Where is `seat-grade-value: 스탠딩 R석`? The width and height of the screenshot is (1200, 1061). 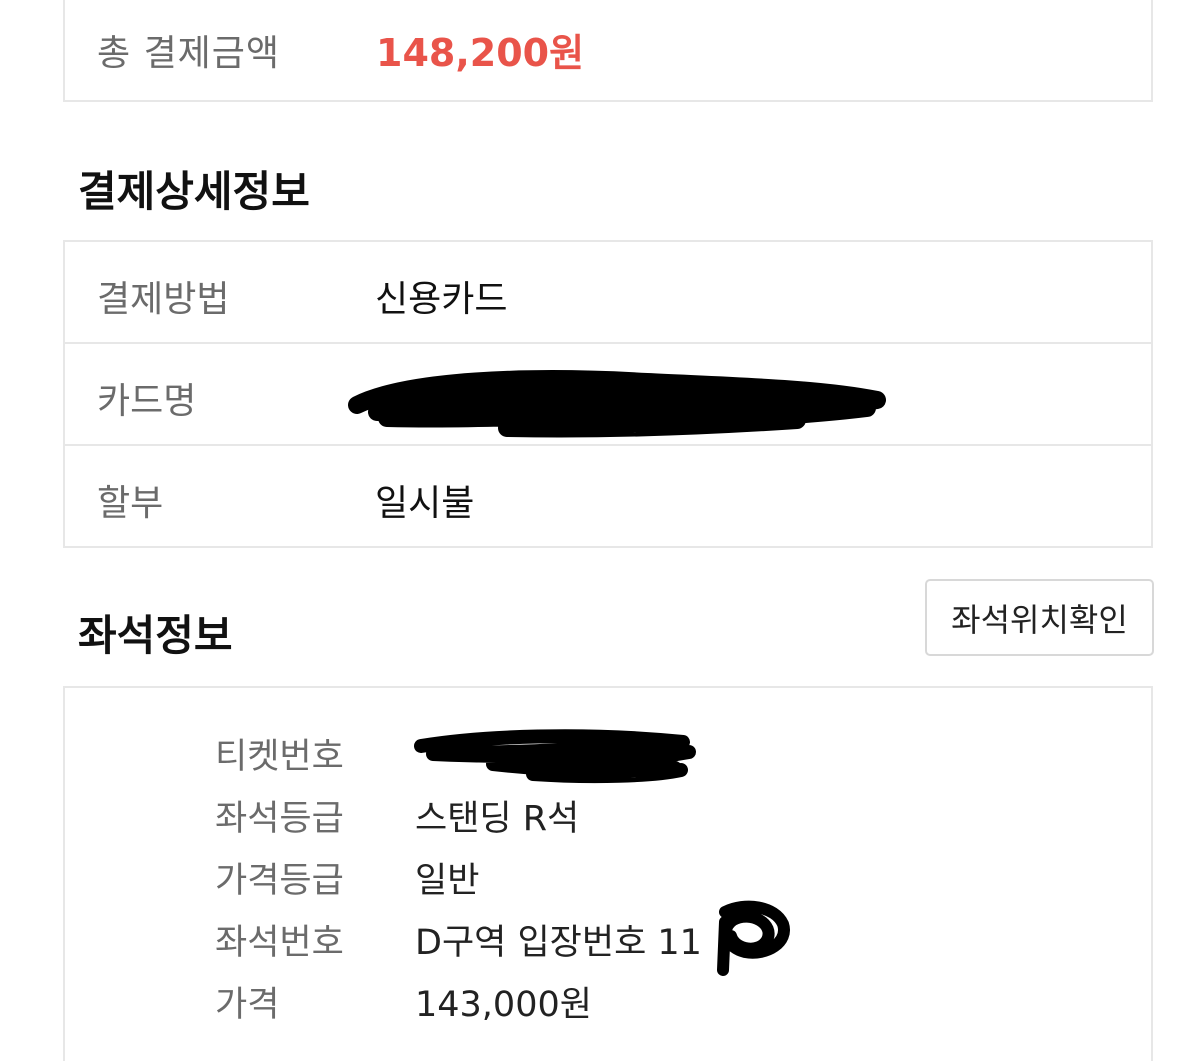 seat-grade-value: 스탠딩 R석 is located at coordinates (497, 819).